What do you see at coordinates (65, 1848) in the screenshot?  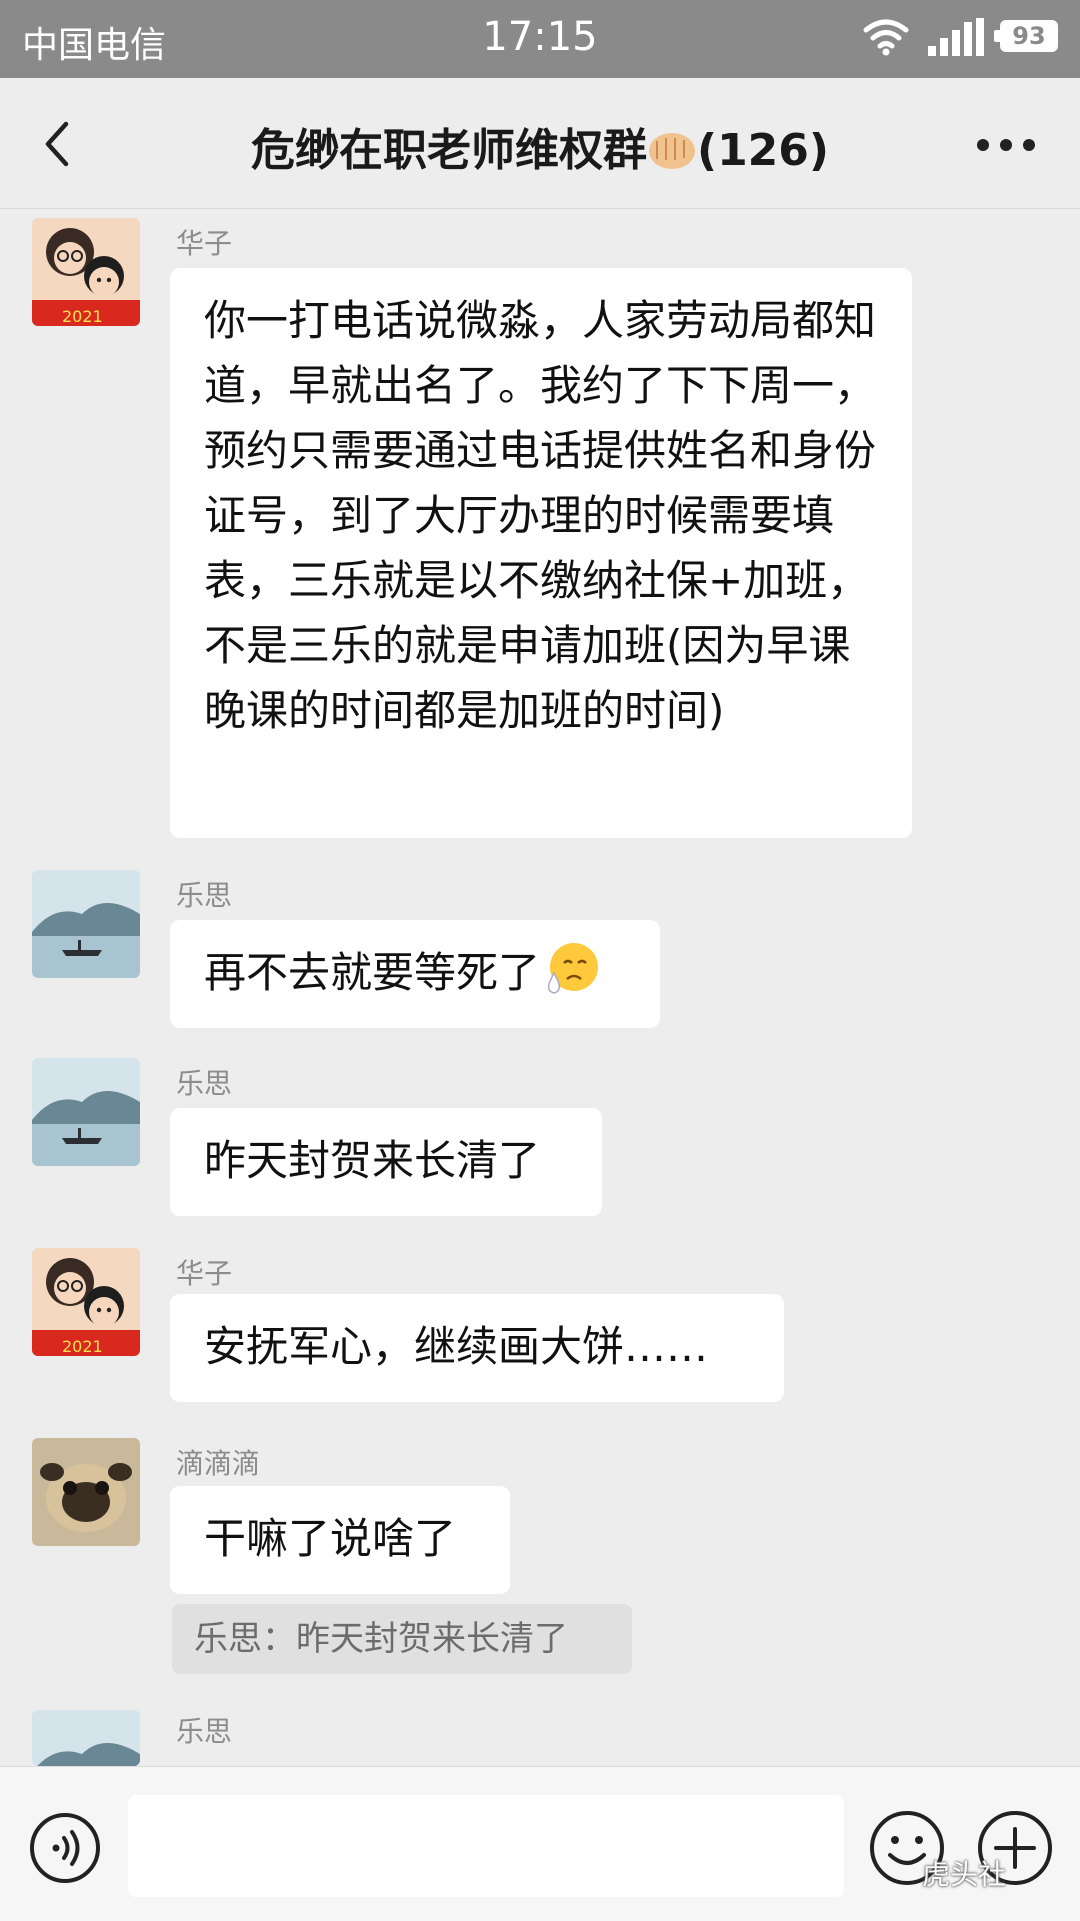 I see `voice-input-icon` at bounding box center [65, 1848].